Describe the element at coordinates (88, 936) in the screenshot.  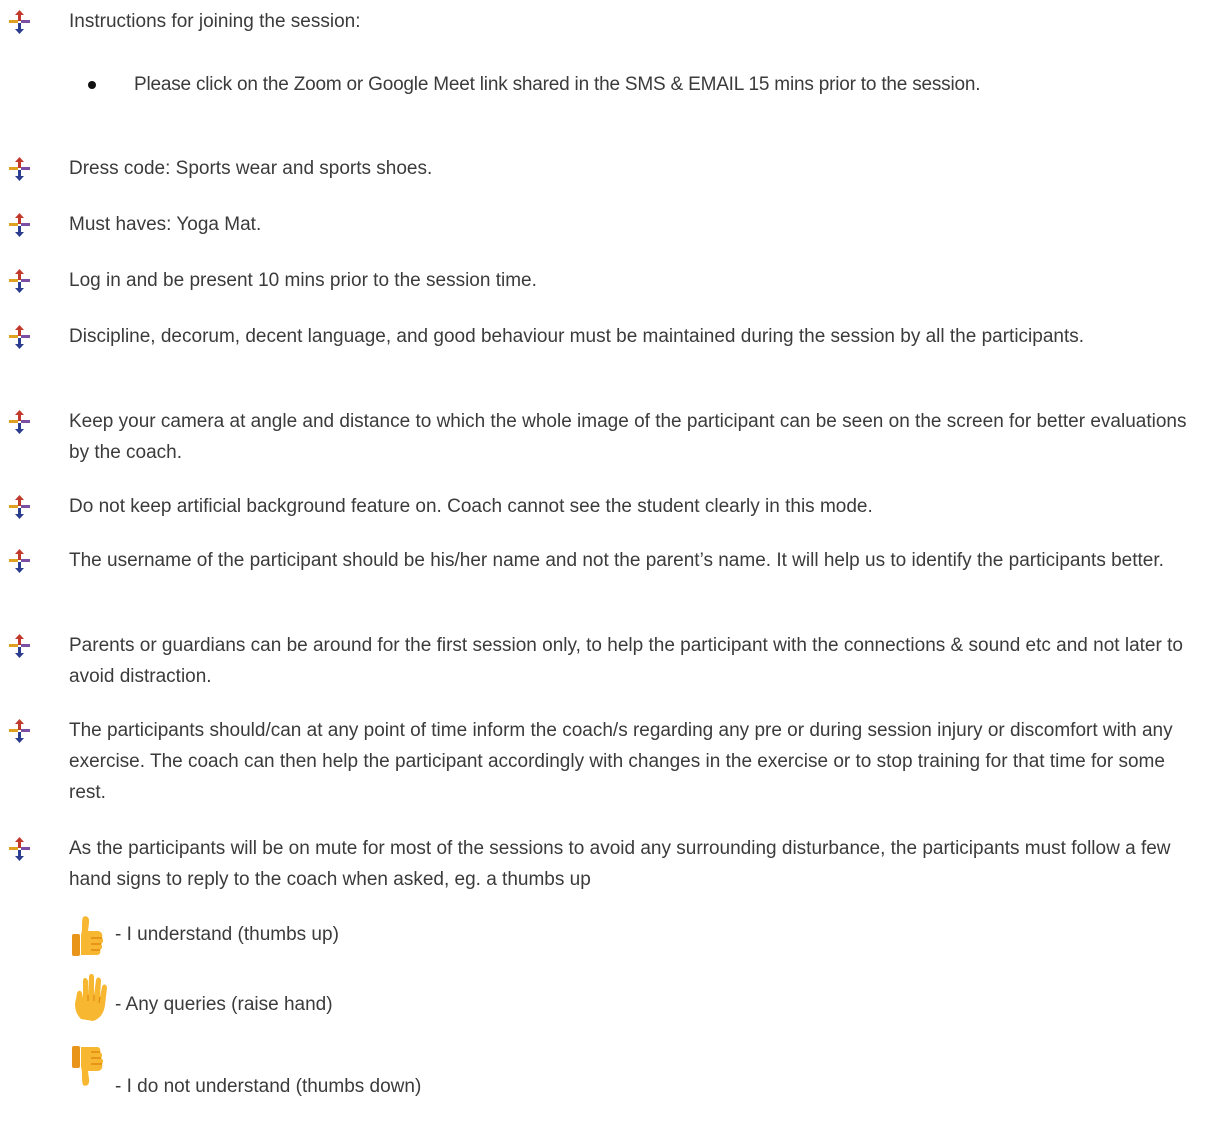
I see `thumbs-up-icon` at that location.